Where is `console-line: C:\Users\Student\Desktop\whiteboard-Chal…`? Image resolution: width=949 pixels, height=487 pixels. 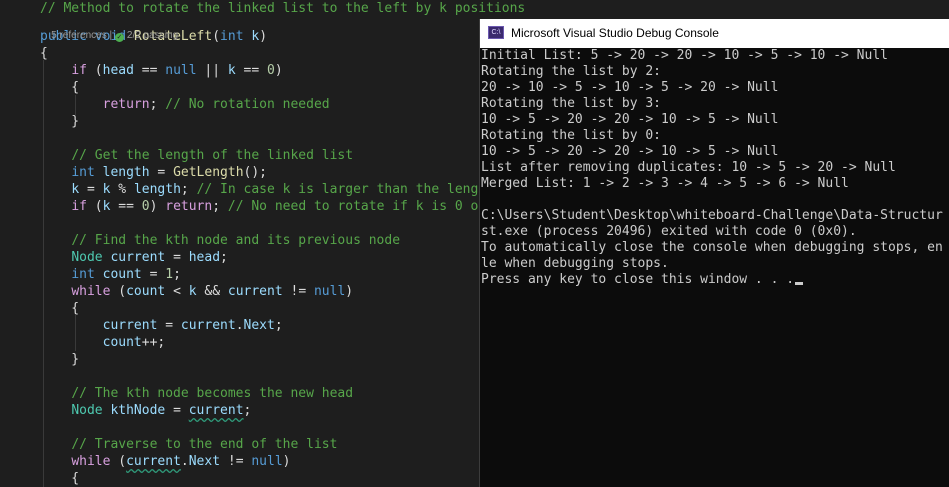
console-line: C:\Users\Student\Desktop\whiteboard-Chal… is located at coordinates (712, 215).